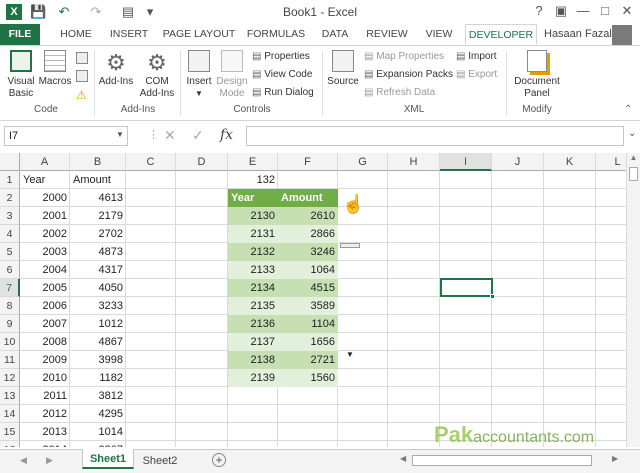 The image size is (640, 473). What do you see at coordinates (98, 360) in the screenshot?
I see `cell-amount: 3998` at bounding box center [98, 360].